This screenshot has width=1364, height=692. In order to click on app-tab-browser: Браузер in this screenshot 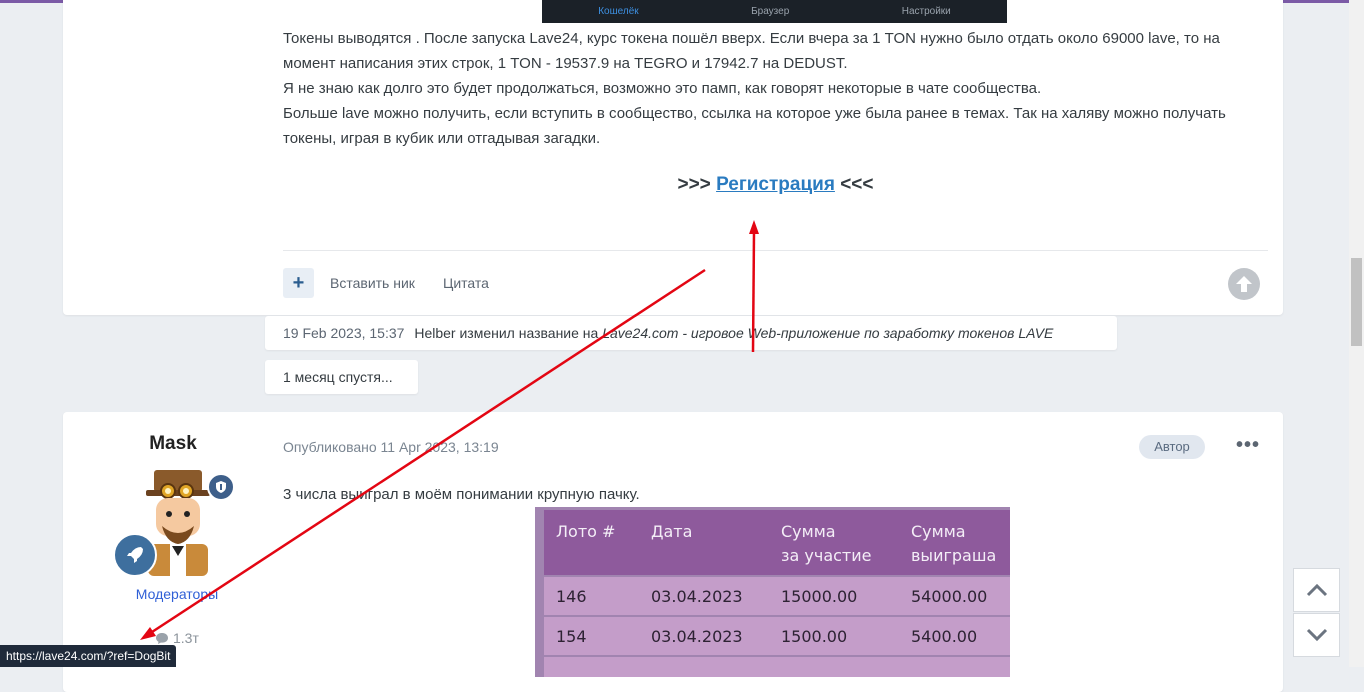, I will do `click(770, 11)`.